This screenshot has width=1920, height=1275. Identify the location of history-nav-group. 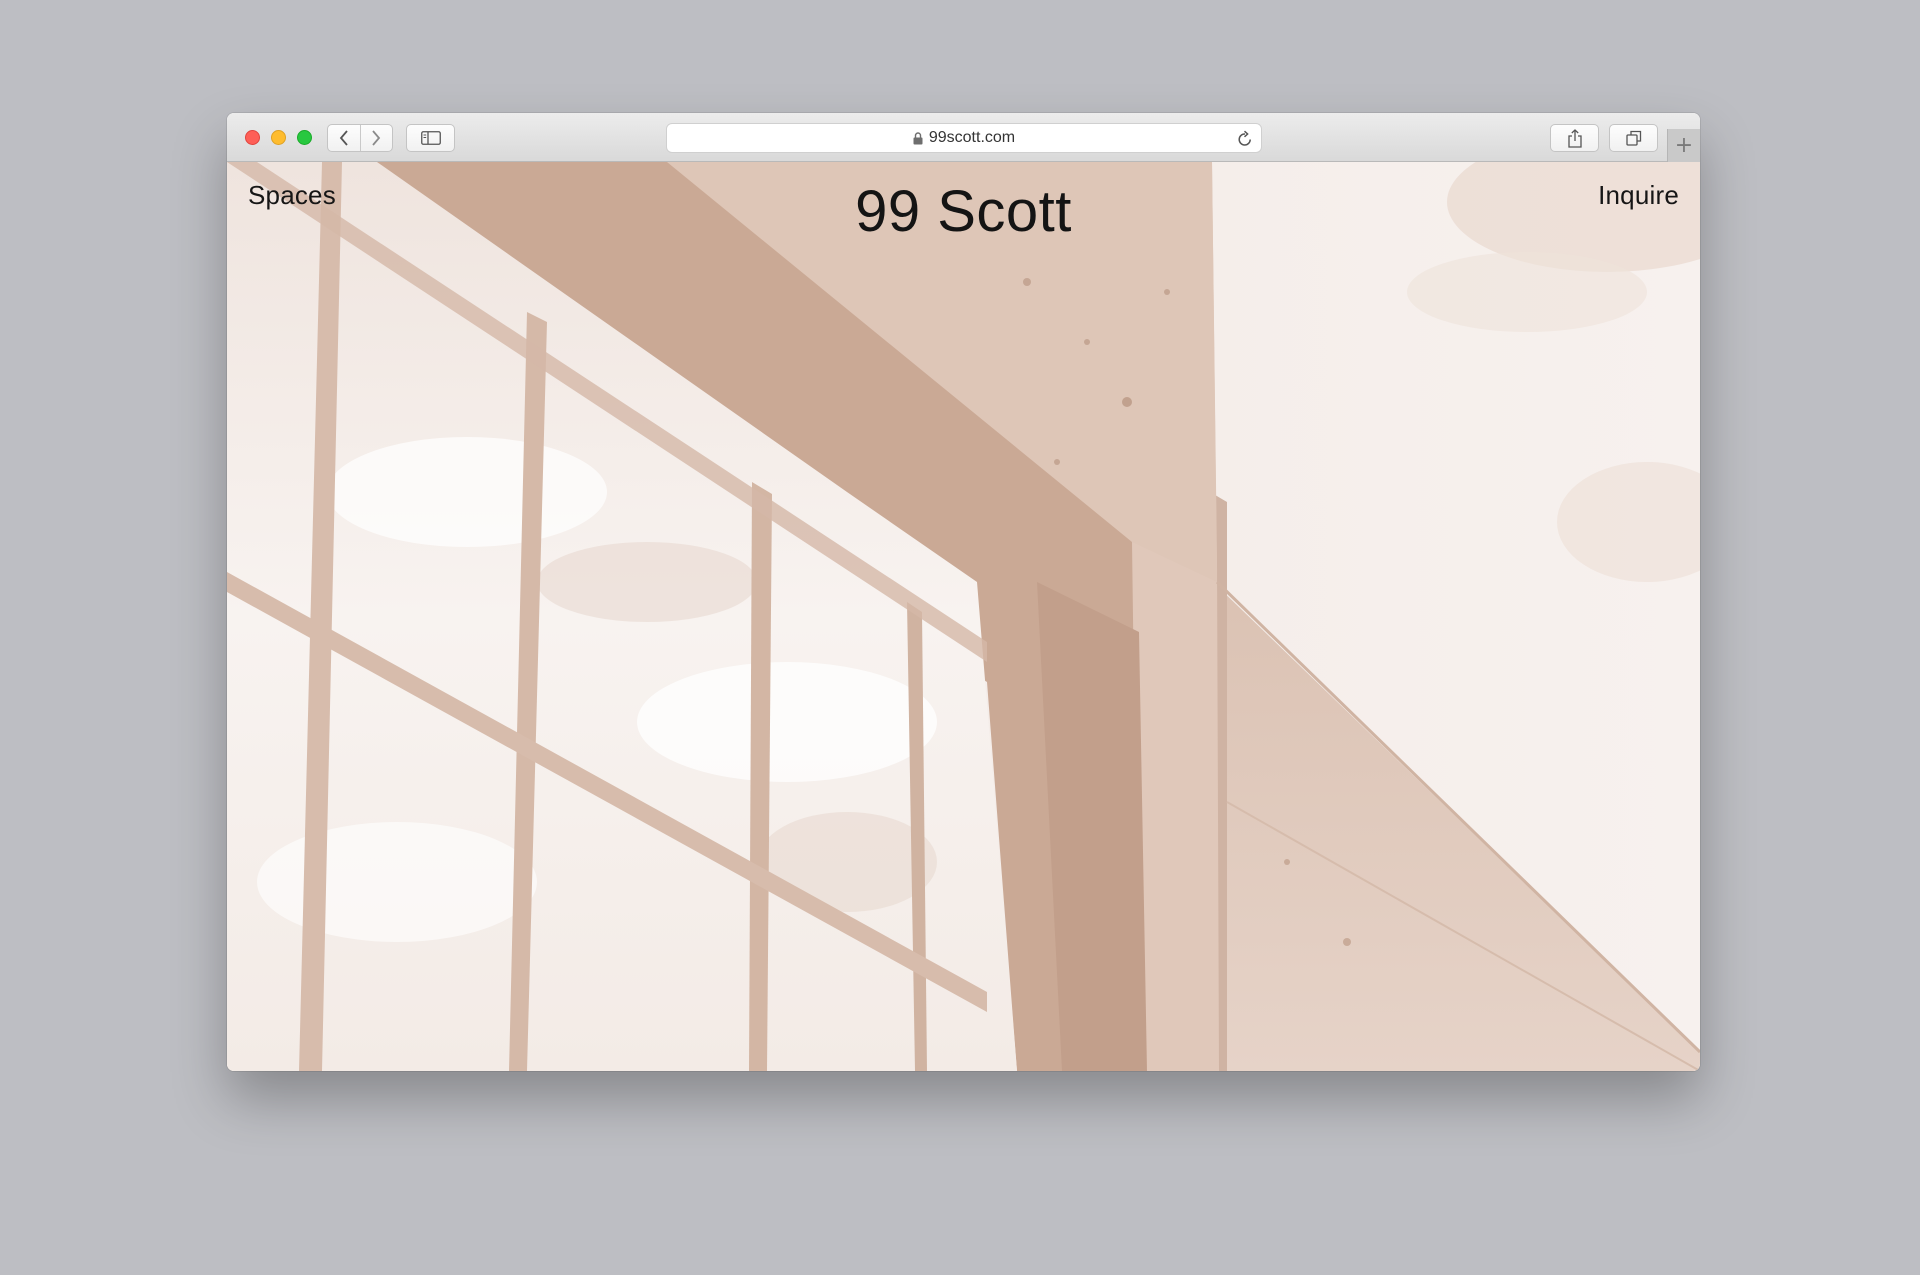
(360, 138).